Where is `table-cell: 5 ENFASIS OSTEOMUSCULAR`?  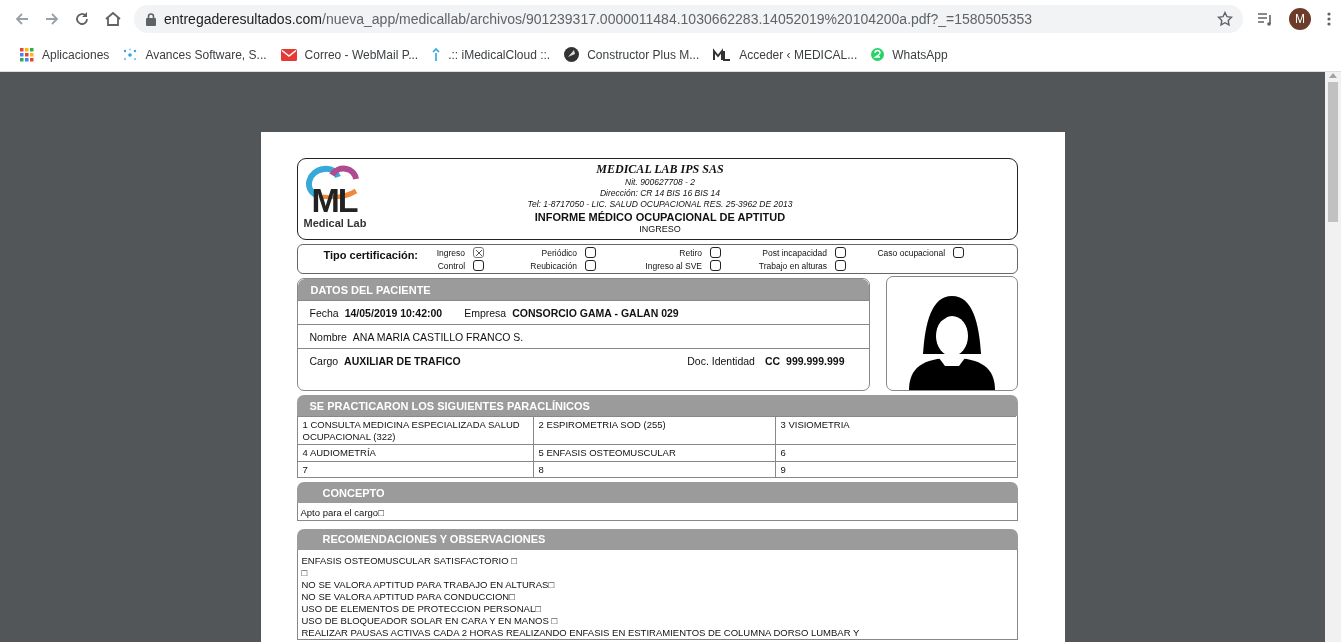
table-cell: 5 ENFASIS OSTEOMUSCULAR is located at coordinates (654, 452).